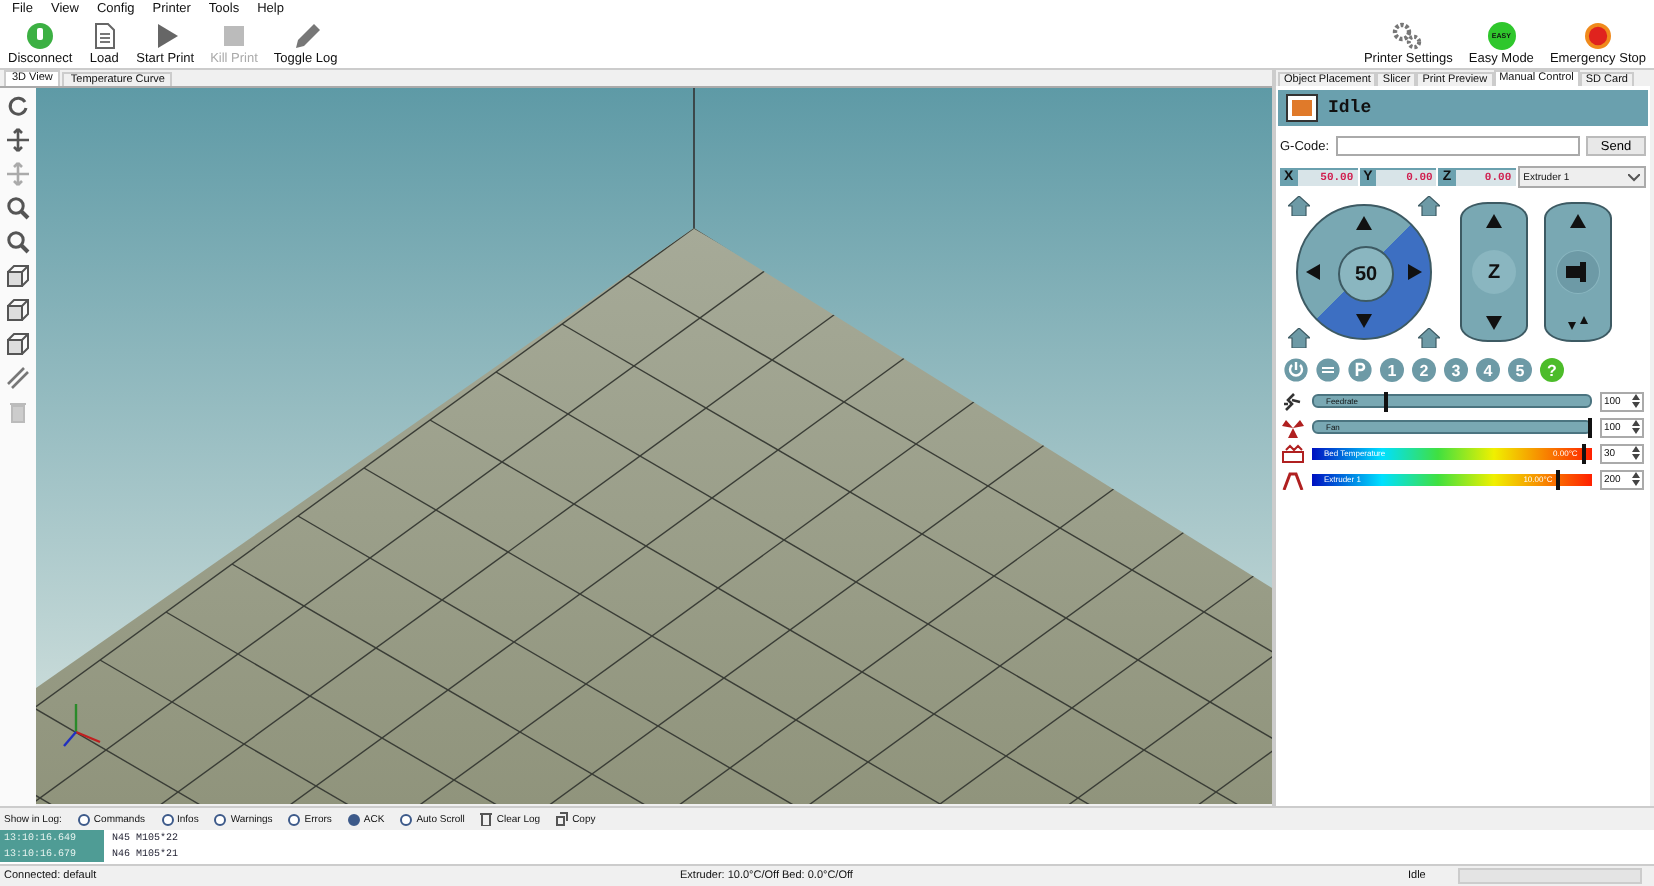  What do you see at coordinates (18, 140) in the screenshot?
I see `move-icon` at bounding box center [18, 140].